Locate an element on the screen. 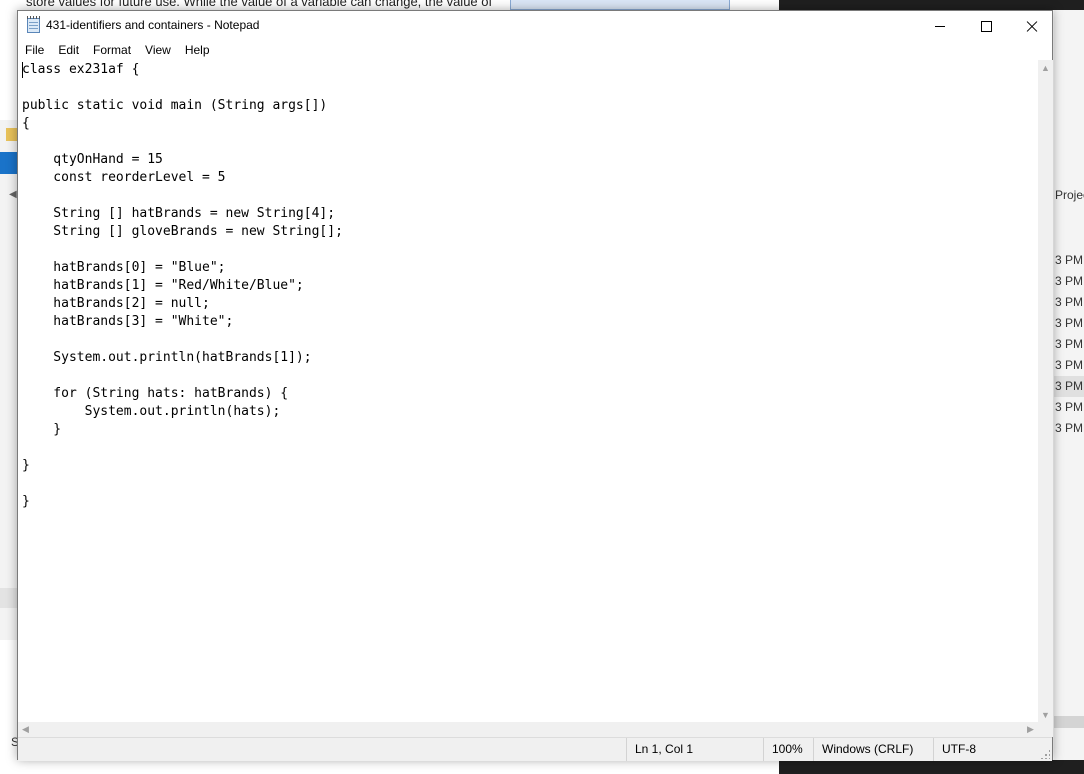  menu-file: File is located at coordinates (34, 50).